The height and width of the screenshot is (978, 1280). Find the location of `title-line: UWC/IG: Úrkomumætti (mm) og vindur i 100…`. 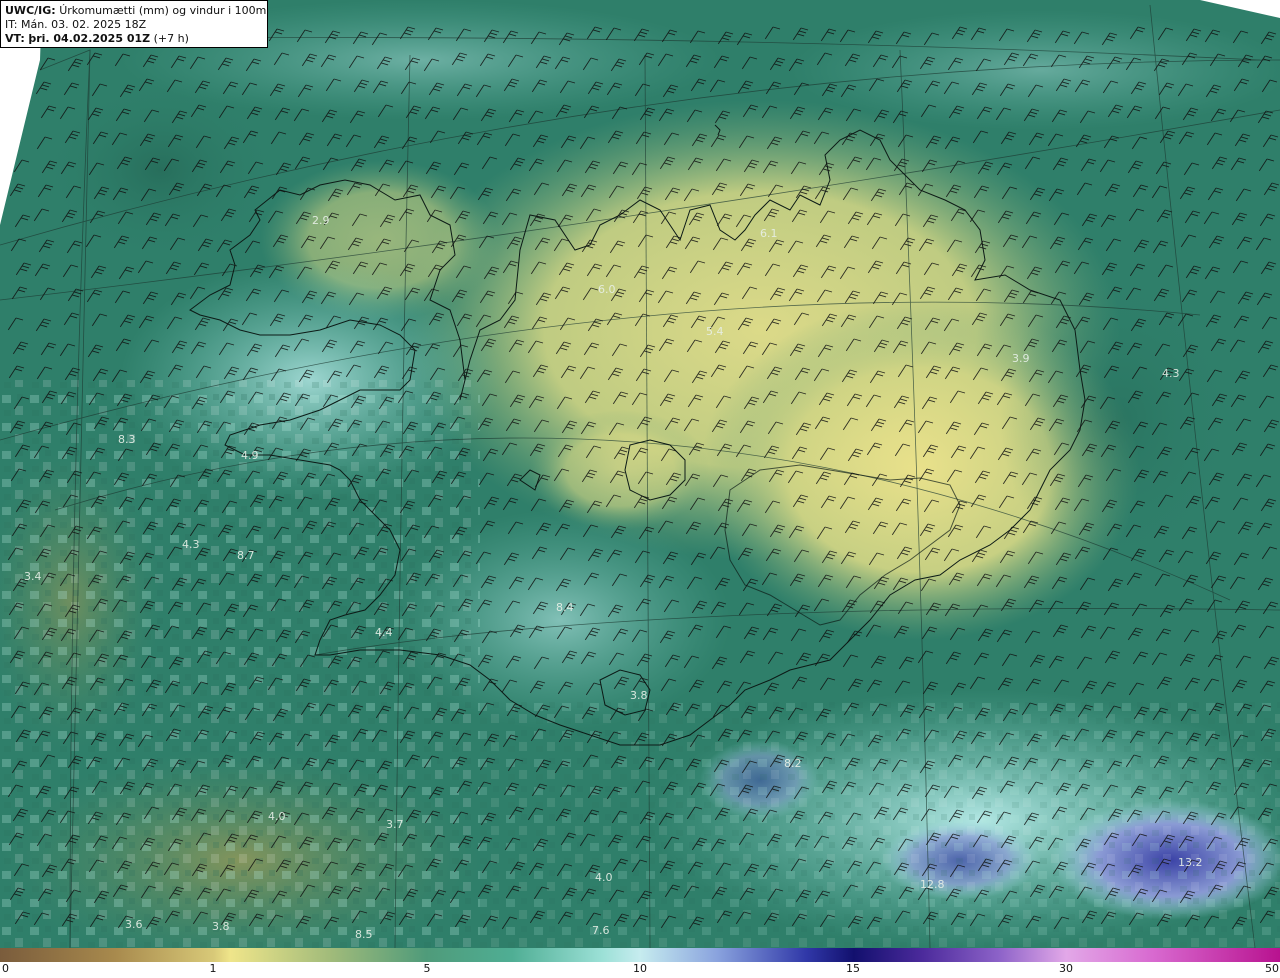

title-line: UWC/IG: Úrkomumætti (mm) og vindur i 100… is located at coordinates (136, 11).